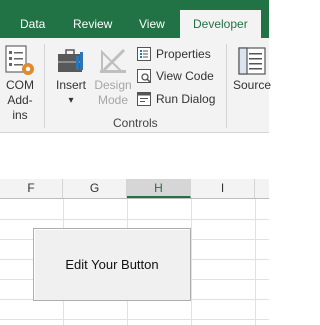  I want to click on form-control-button: Edit Your Button, so click(112, 264).